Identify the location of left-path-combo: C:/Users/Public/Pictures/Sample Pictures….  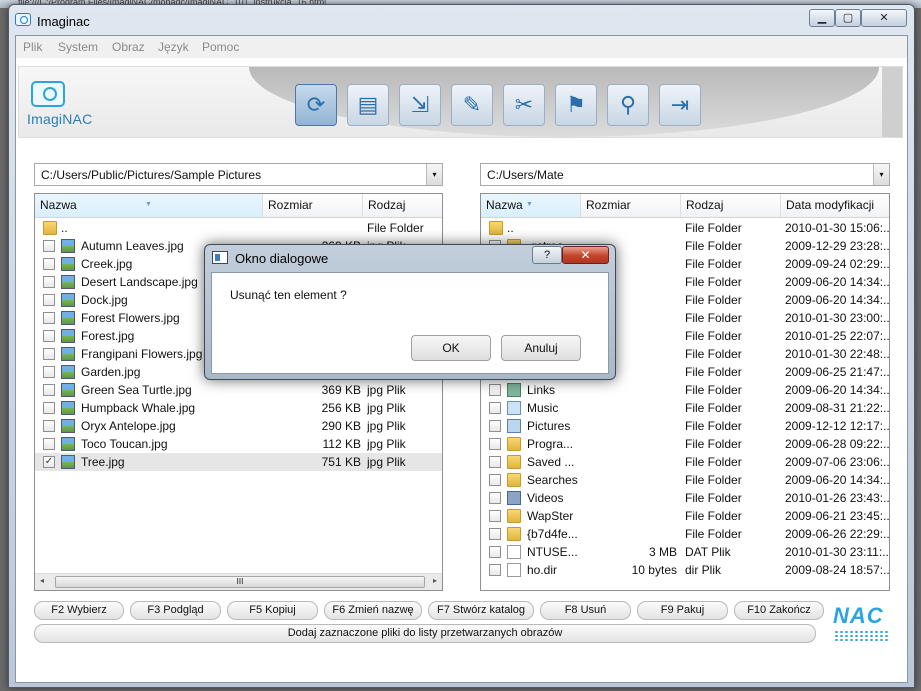
(238, 174).